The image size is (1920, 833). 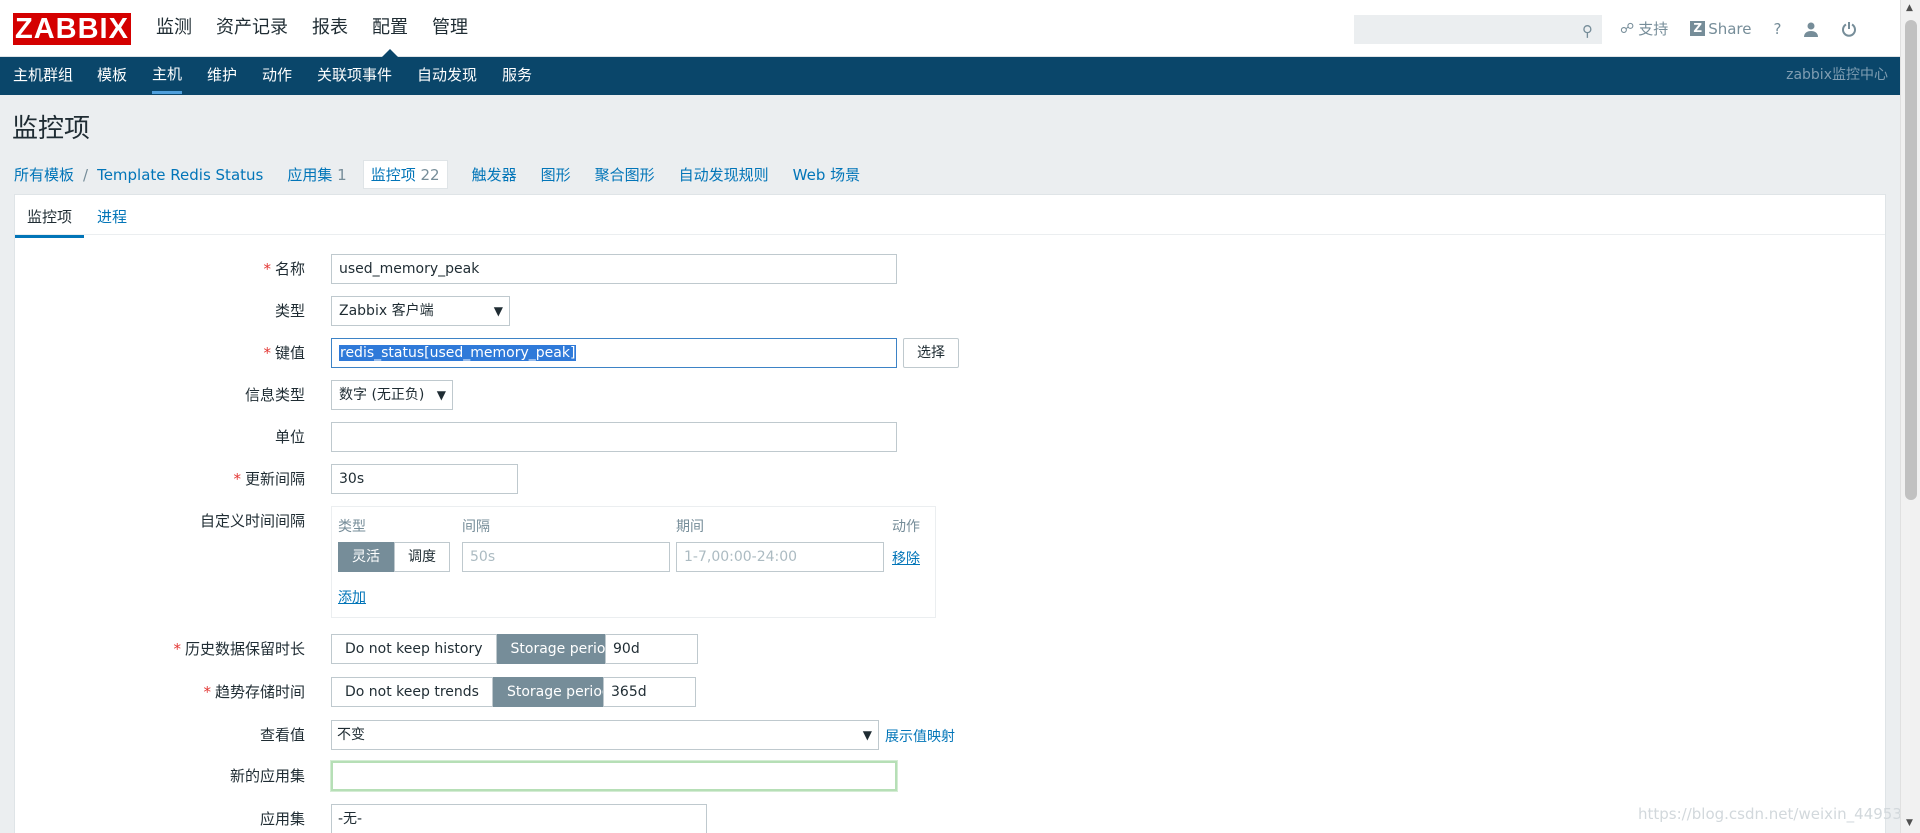 What do you see at coordinates (160, 776) in the screenshot?
I see `new-app-row: 新的应用集` at bounding box center [160, 776].